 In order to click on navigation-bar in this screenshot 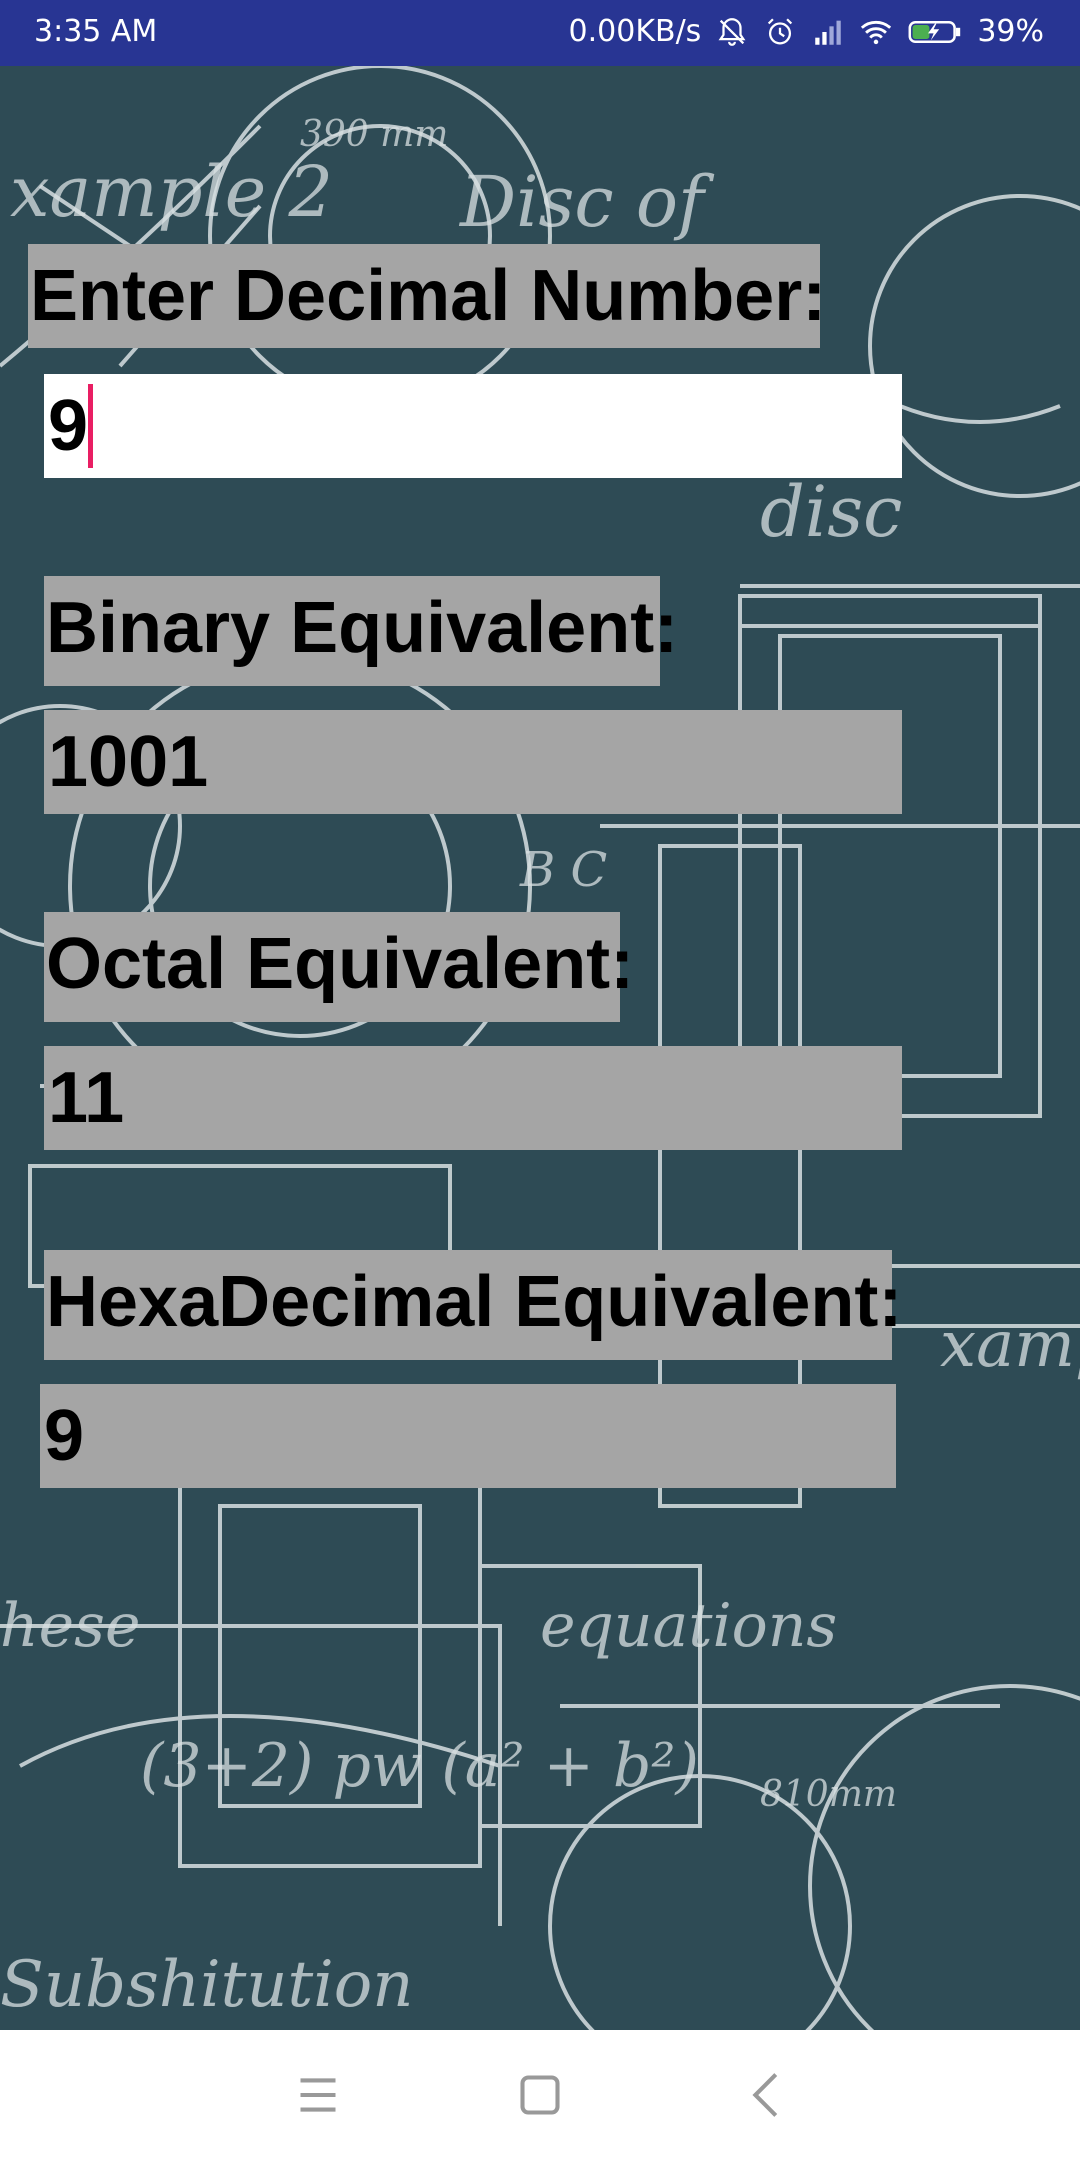, I will do `click(540, 2095)`.